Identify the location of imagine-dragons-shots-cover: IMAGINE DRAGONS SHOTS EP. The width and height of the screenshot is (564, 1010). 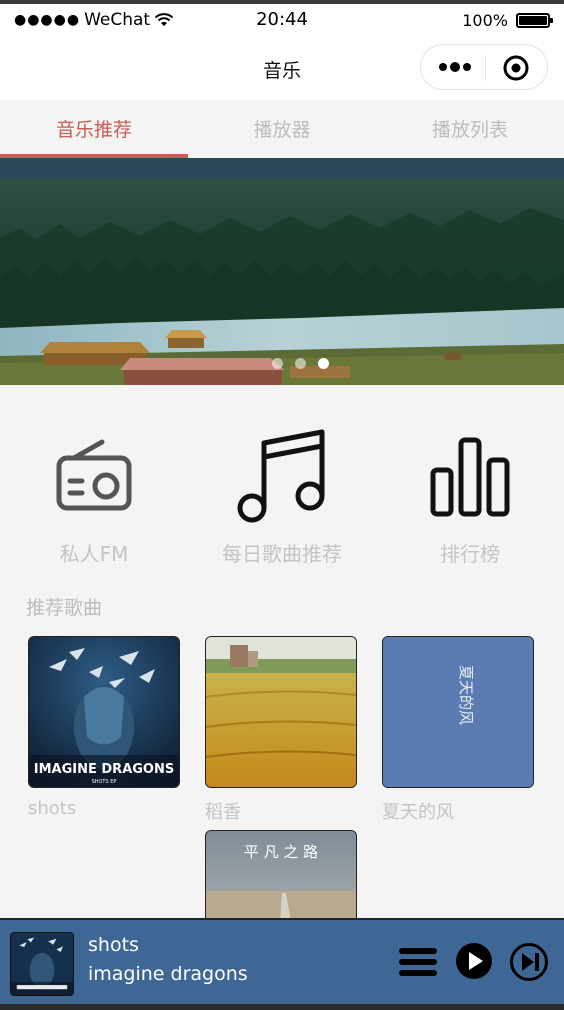
(104, 712).